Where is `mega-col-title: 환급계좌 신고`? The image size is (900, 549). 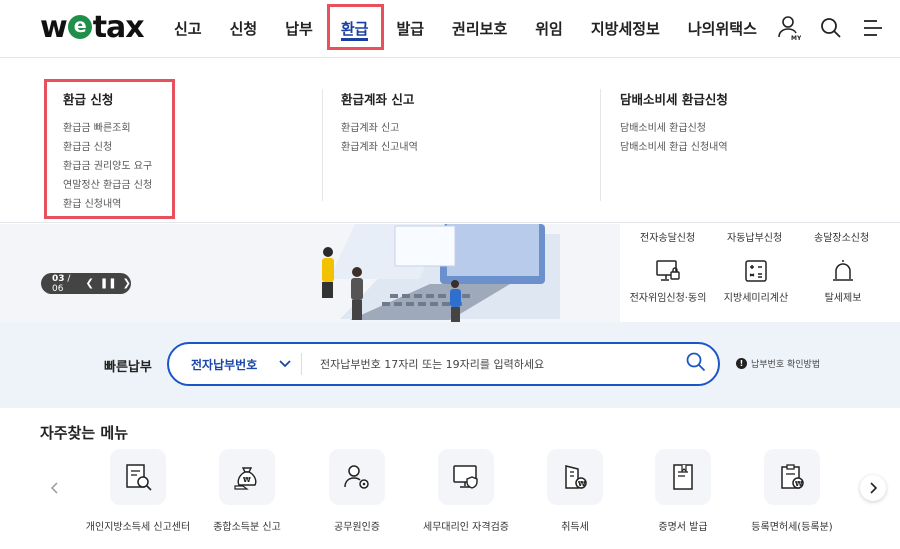 mega-col-title: 환급계좌 신고 is located at coordinates (379, 98).